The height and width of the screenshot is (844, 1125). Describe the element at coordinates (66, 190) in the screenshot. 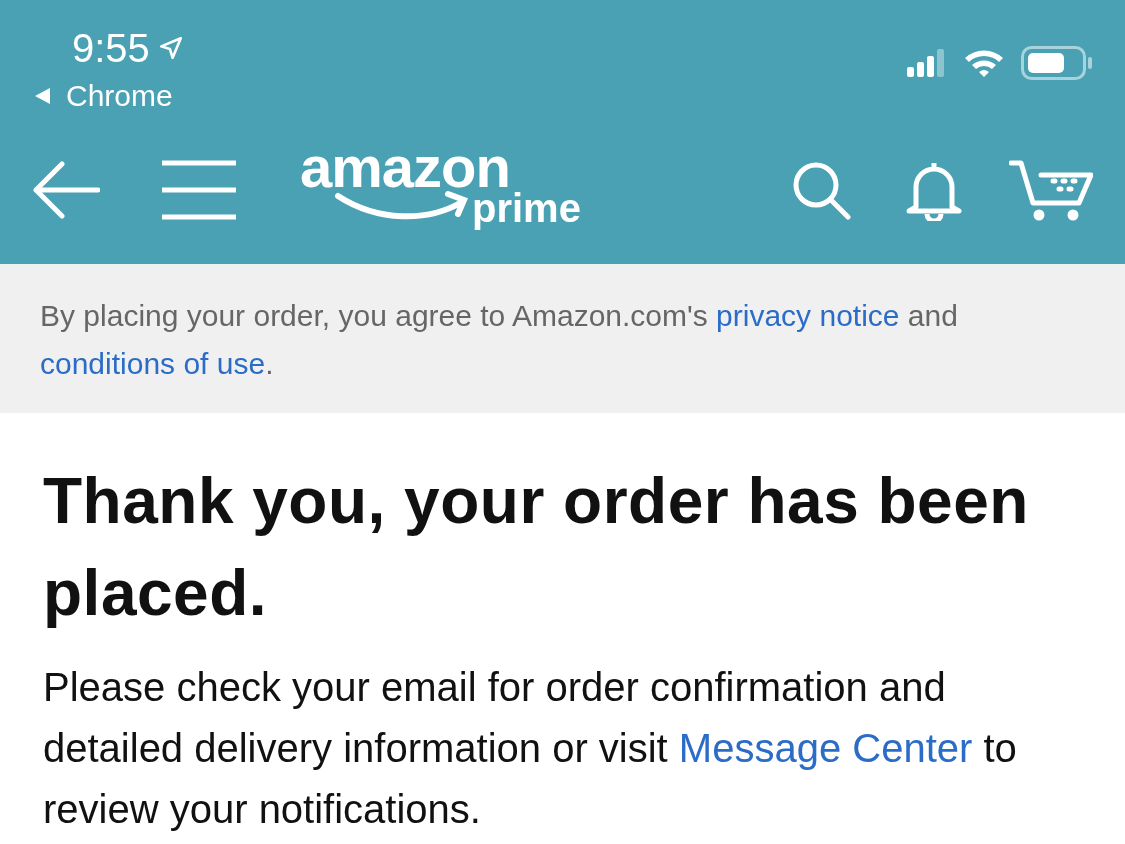

I see `back-arrow-icon` at that location.